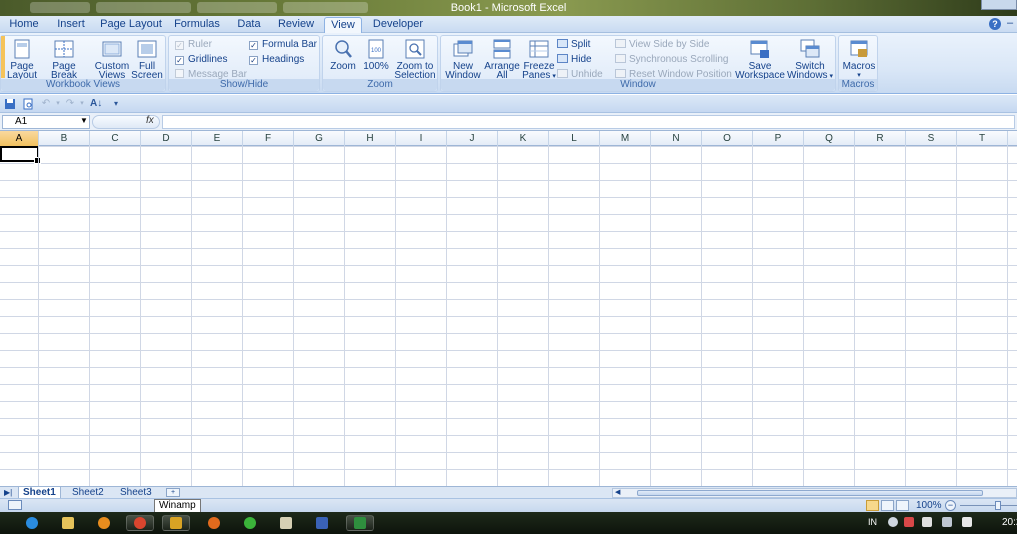 This screenshot has width=1017, height=534. What do you see at coordinates (140, 523) in the screenshot?
I see `taskbar-chrome-icon` at bounding box center [140, 523].